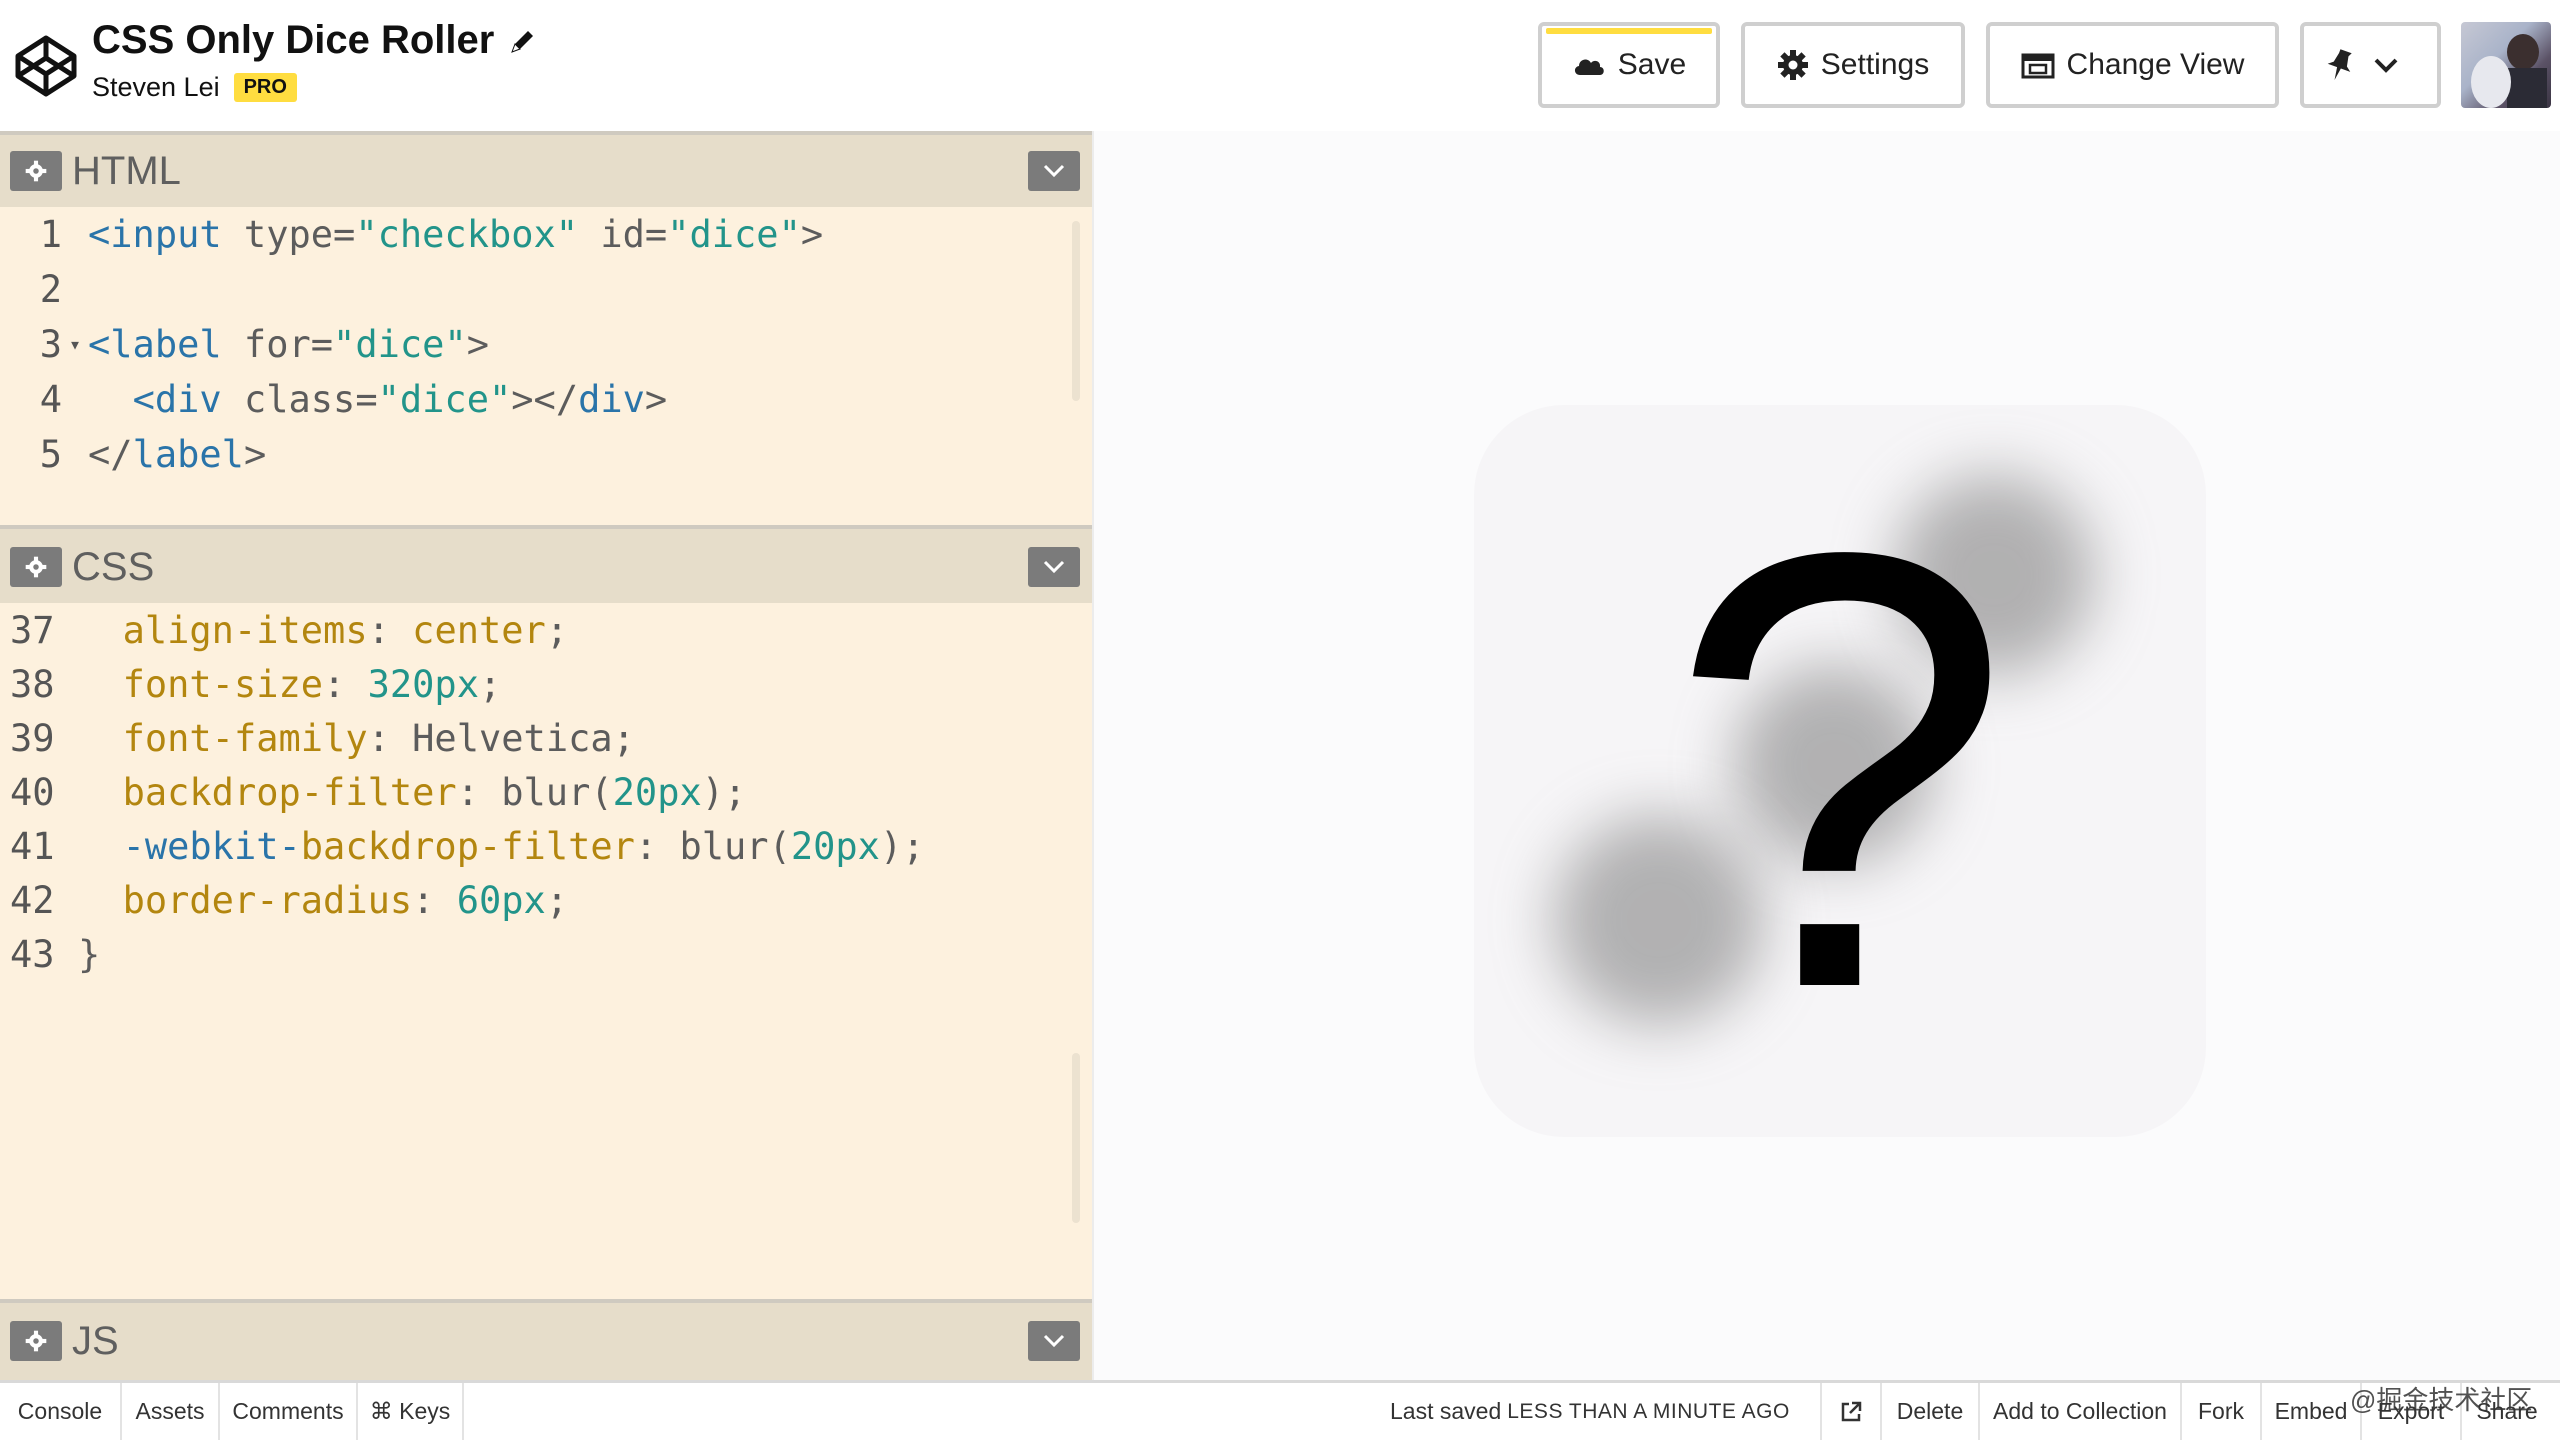 This screenshot has height=1440, width=2560. What do you see at coordinates (1054, 171) in the screenshot?
I see `html-collapse-button` at bounding box center [1054, 171].